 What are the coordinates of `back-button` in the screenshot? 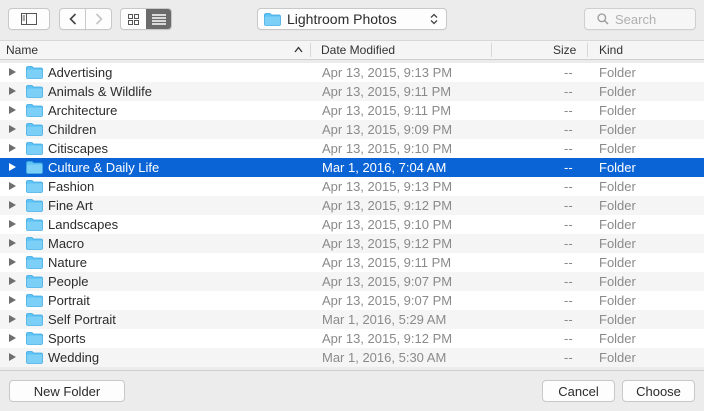 It's located at (72, 19).